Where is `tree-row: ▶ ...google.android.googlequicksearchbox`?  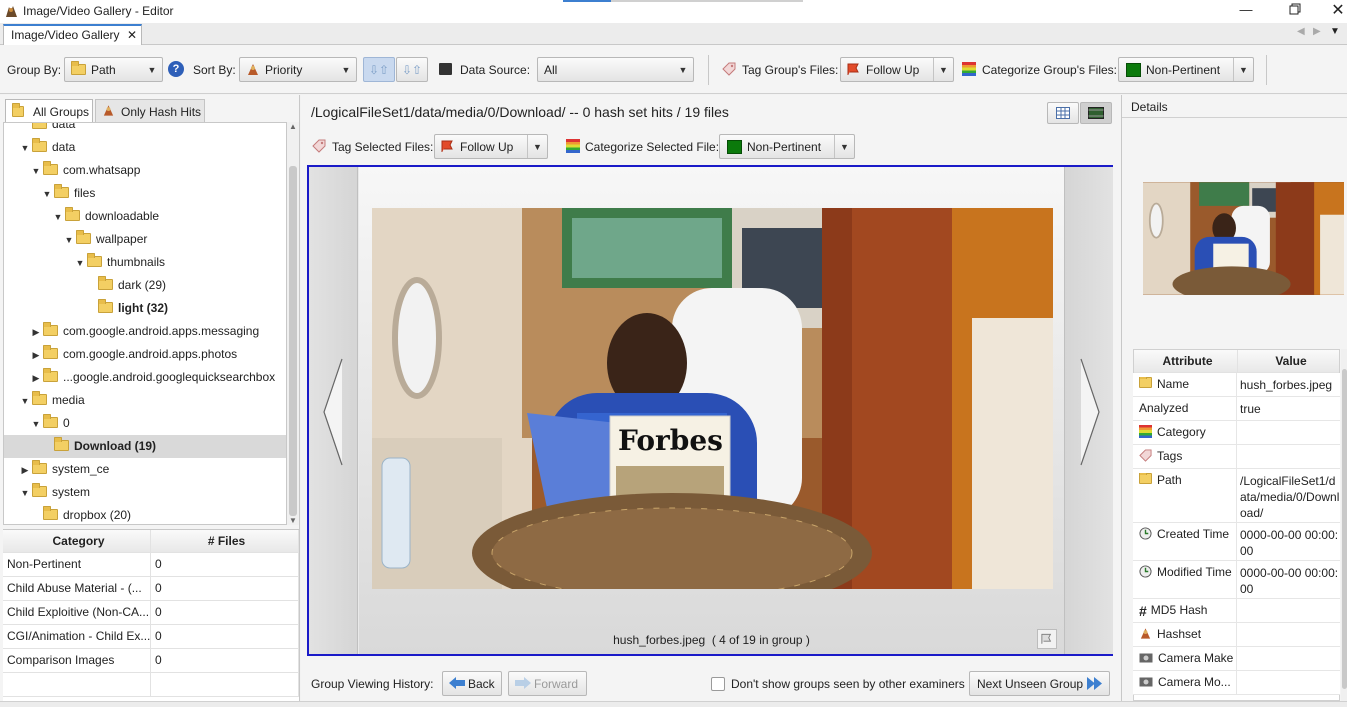
tree-row: ▶ ...google.android.googlequicksearchbox is located at coordinates (145, 377).